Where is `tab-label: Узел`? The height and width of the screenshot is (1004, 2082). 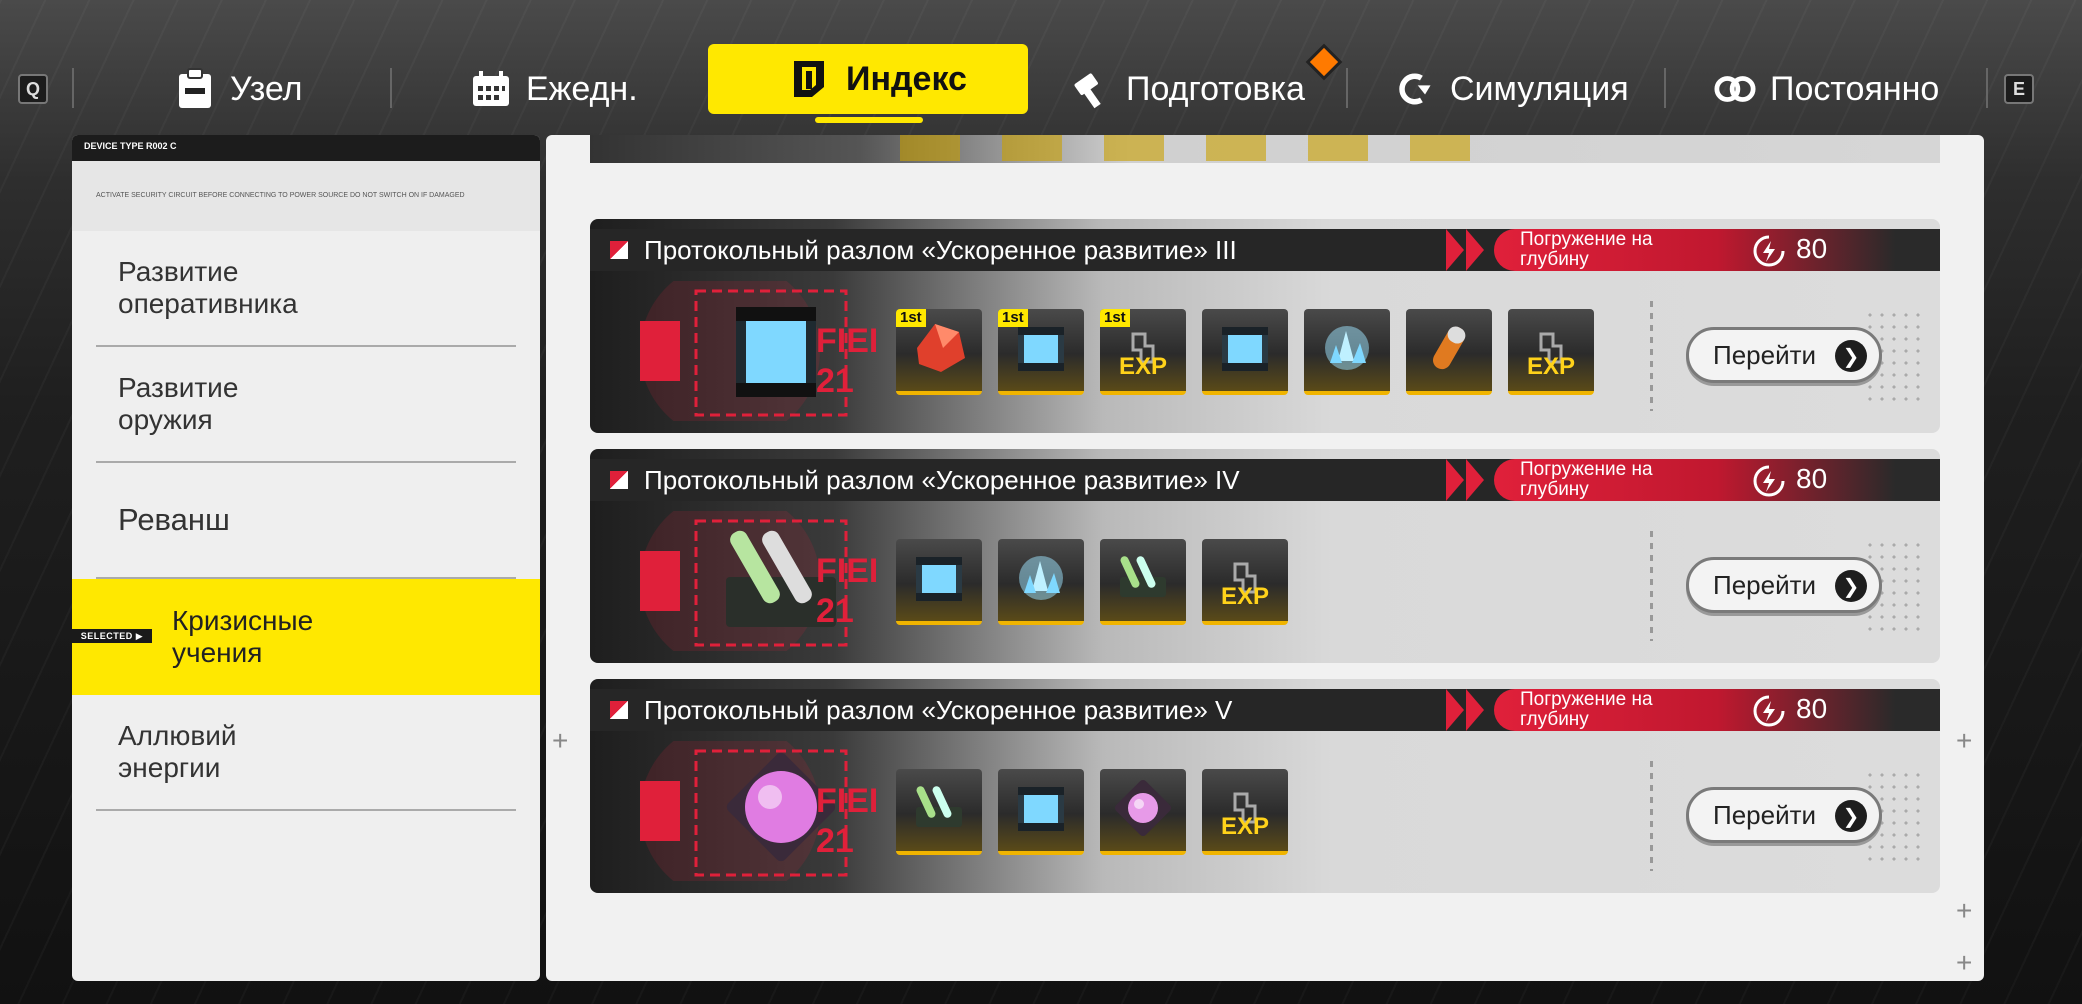
tab-label: Узел is located at coordinates (266, 88).